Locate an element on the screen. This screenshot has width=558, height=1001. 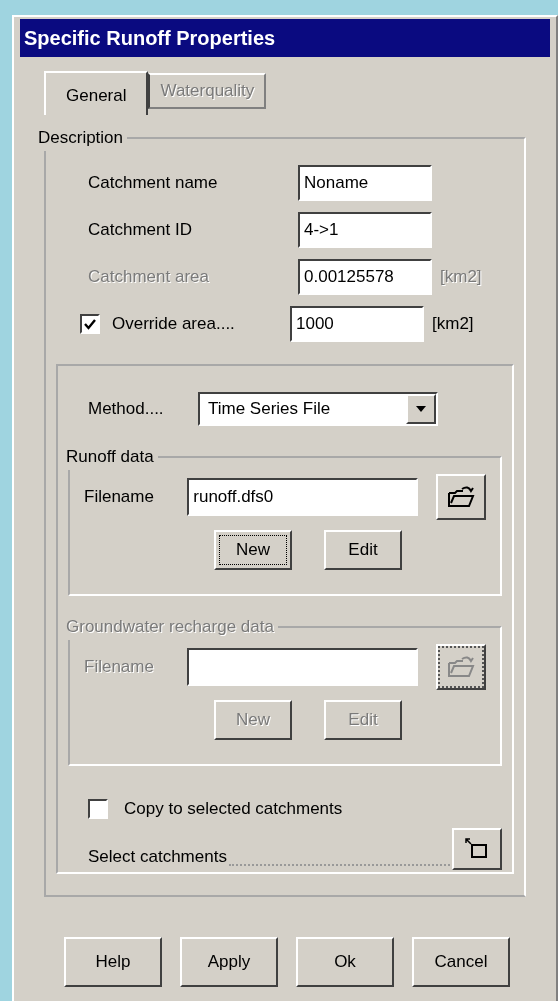
checkbox-label: Copy to selected catchments is located at coordinates (233, 809).